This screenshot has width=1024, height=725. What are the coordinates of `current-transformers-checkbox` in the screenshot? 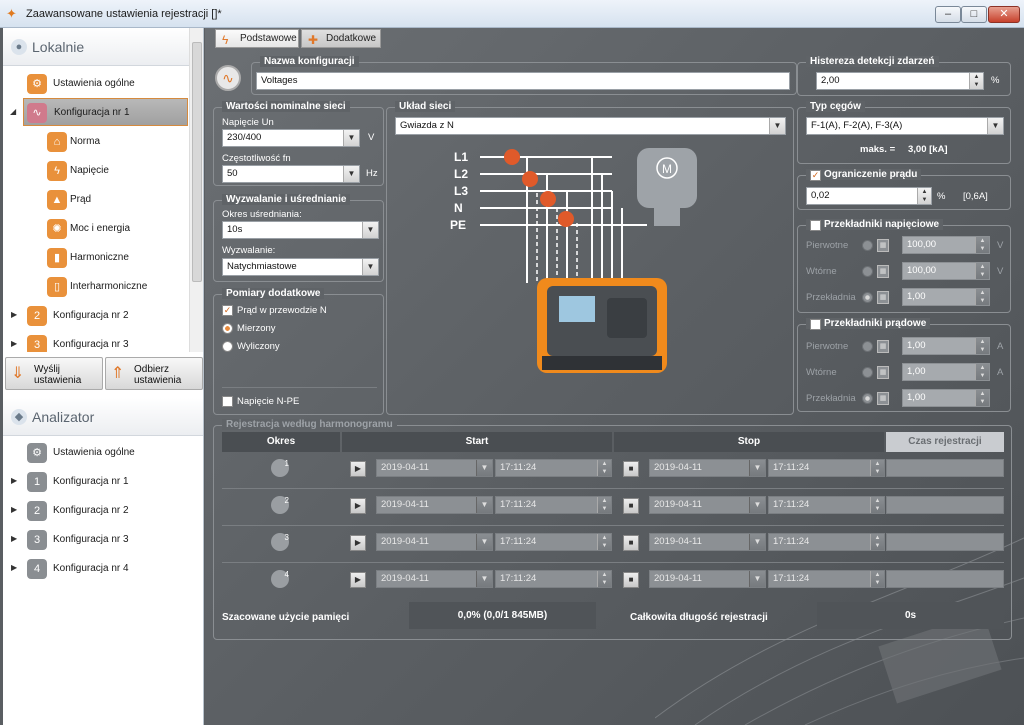 It's located at (815, 324).